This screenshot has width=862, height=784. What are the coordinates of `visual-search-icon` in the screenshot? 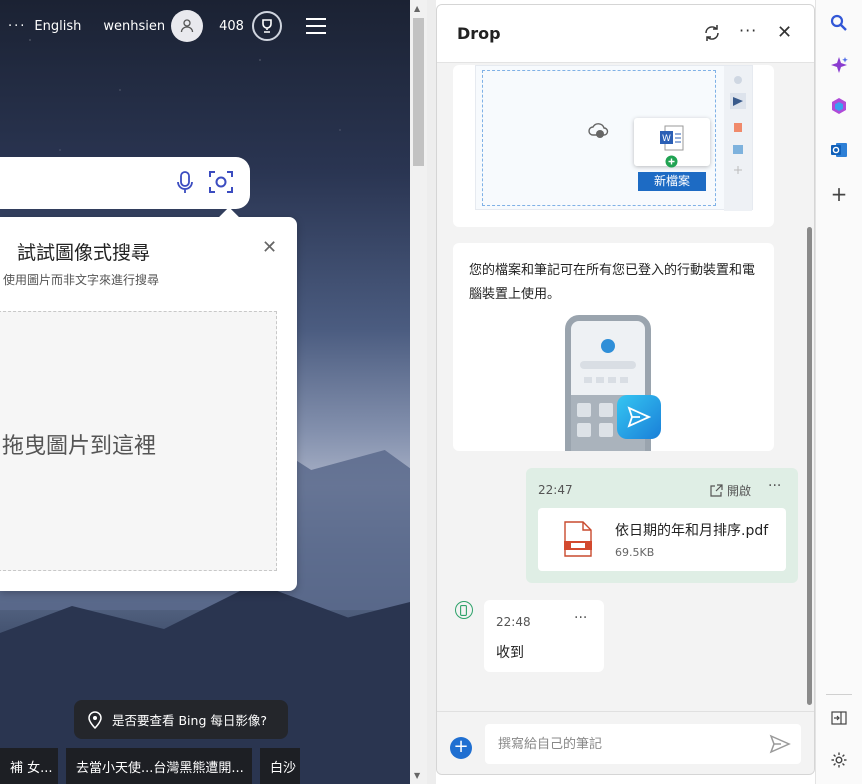 It's located at (221, 182).